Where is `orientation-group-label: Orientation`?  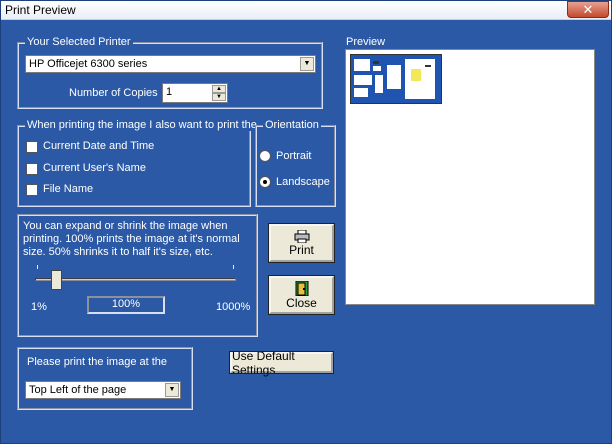 orientation-group-label: Orientation is located at coordinates (292, 125).